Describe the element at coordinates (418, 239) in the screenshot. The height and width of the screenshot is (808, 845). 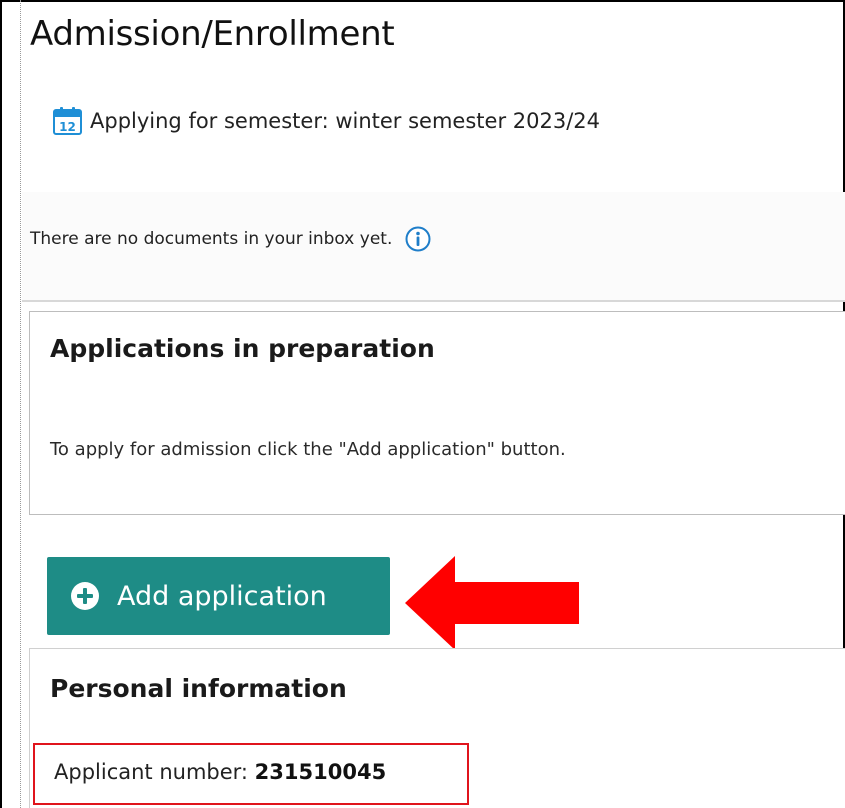
I see `info-icon` at that location.